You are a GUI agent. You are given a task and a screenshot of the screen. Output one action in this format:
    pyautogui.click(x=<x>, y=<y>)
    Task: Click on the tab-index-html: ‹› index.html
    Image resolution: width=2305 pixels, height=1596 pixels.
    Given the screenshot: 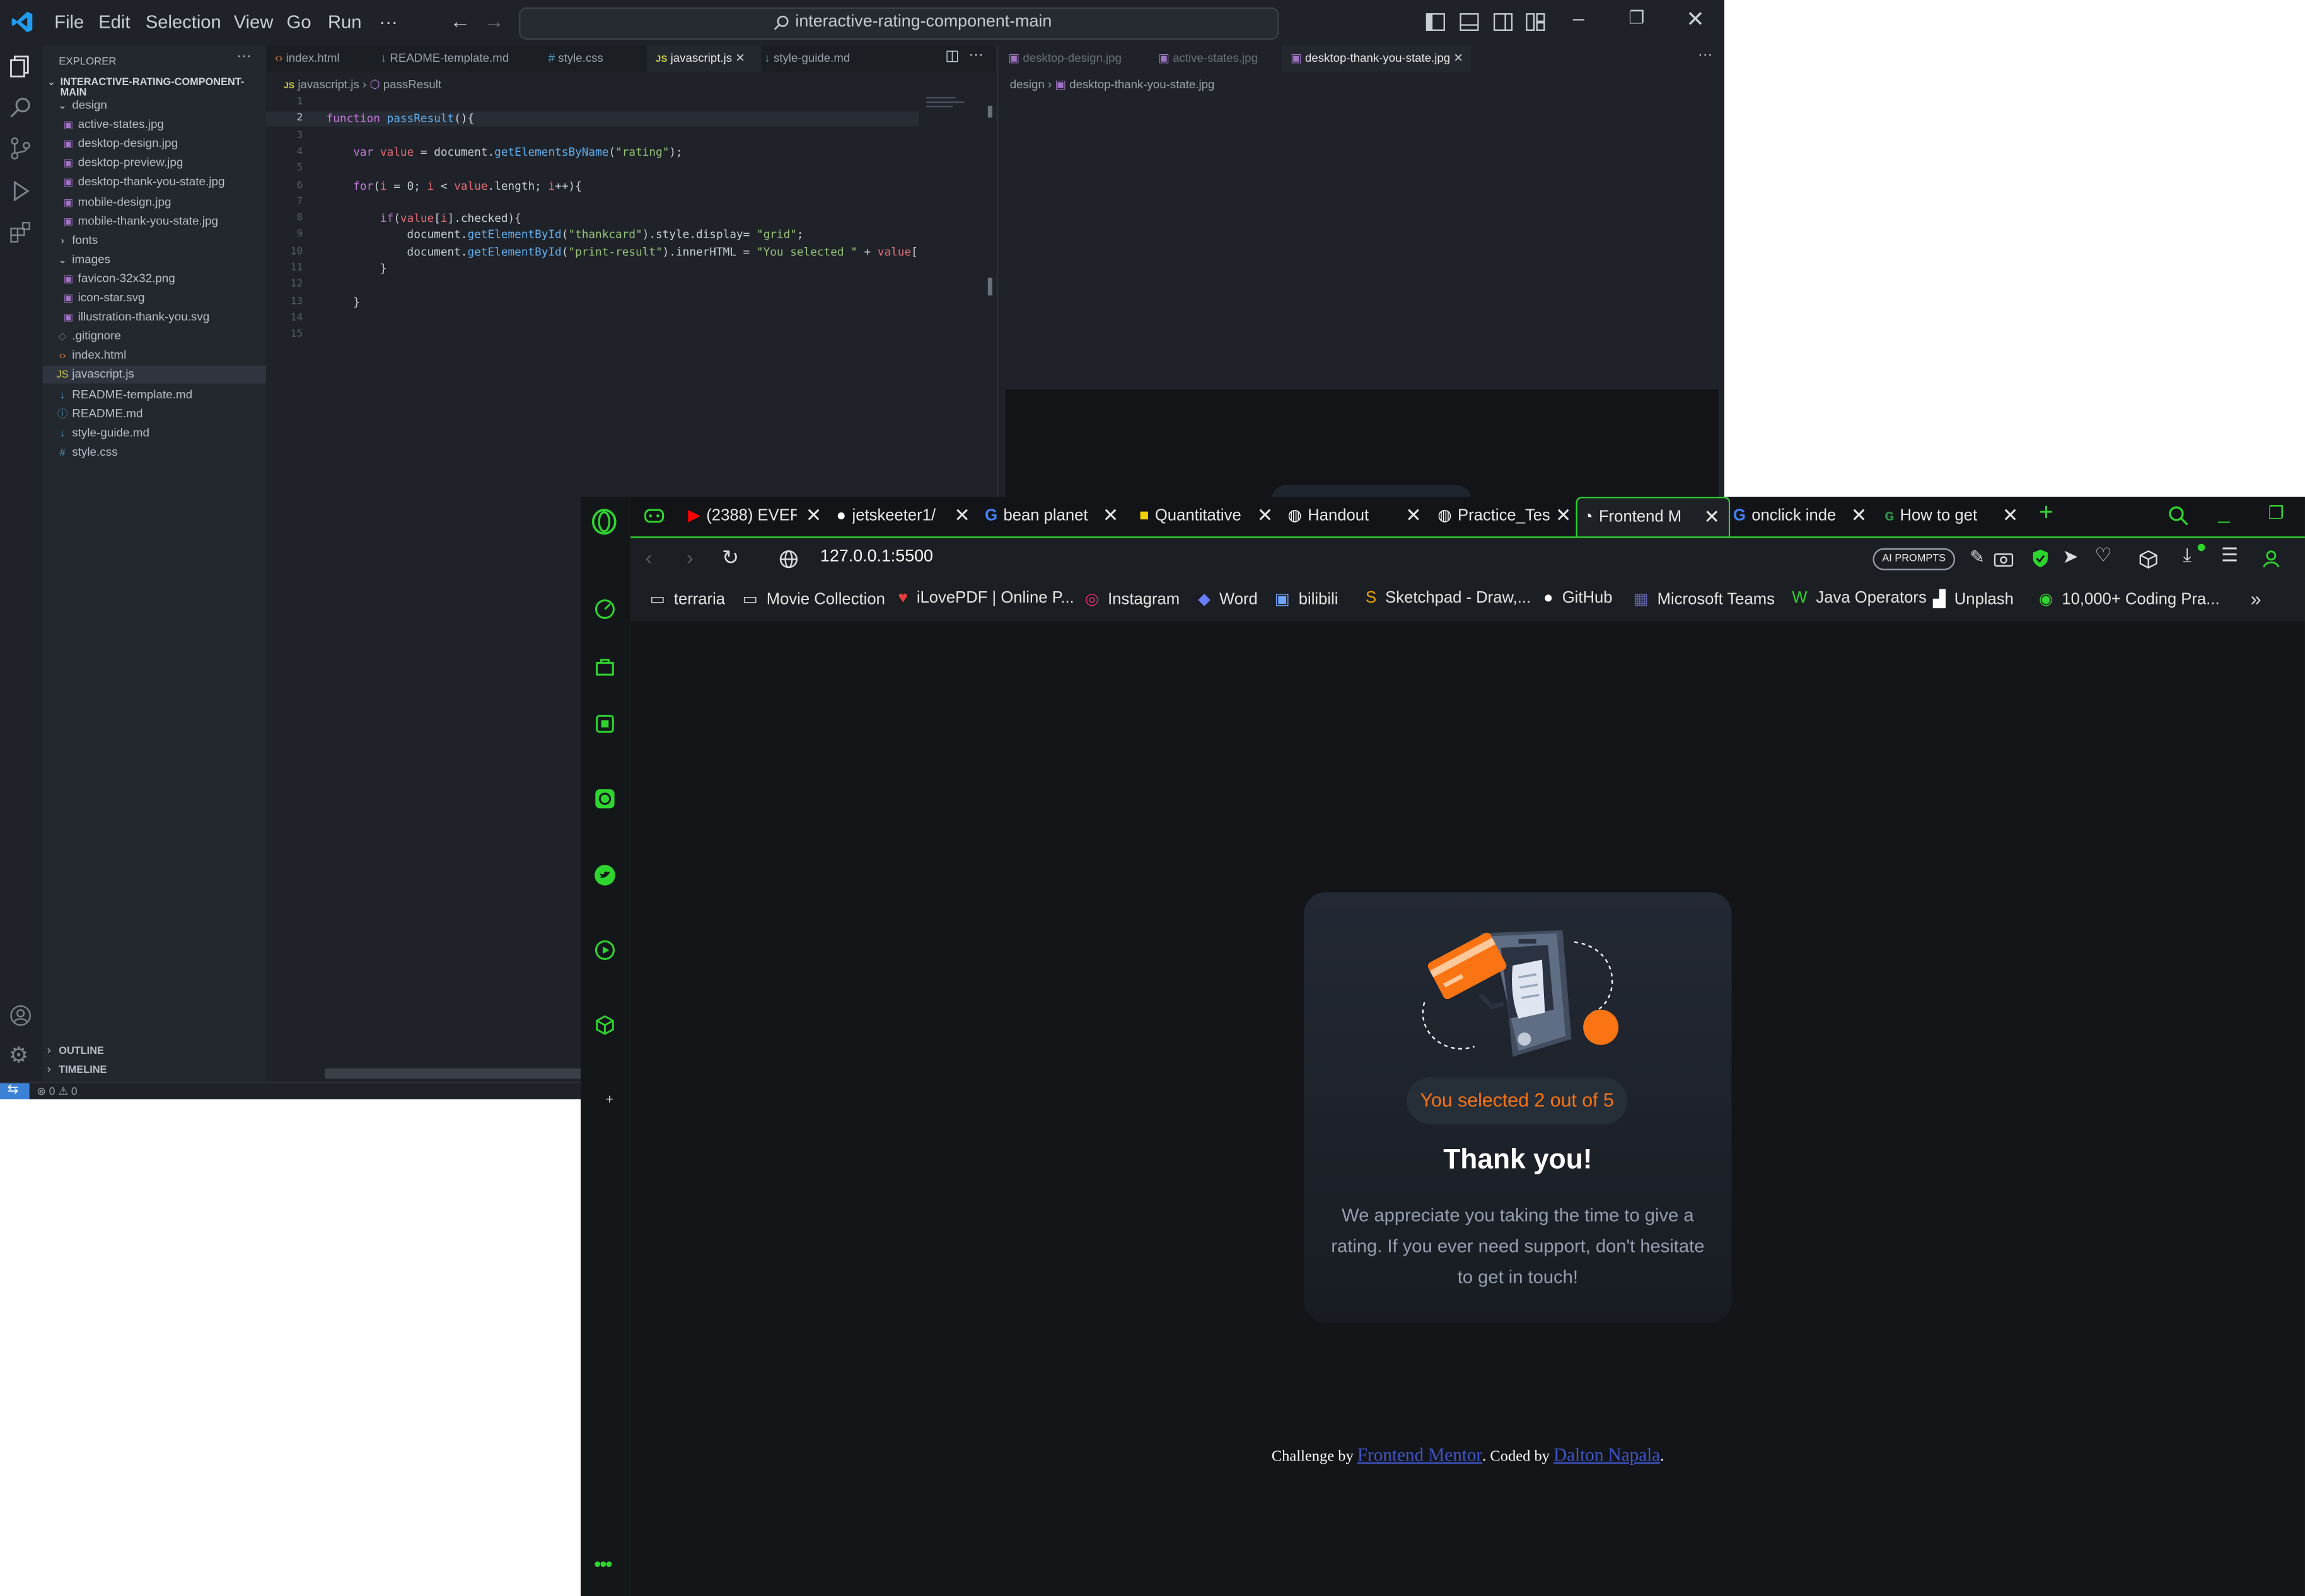 What is the action you would take?
    pyautogui.click(x=325, y=58)
    